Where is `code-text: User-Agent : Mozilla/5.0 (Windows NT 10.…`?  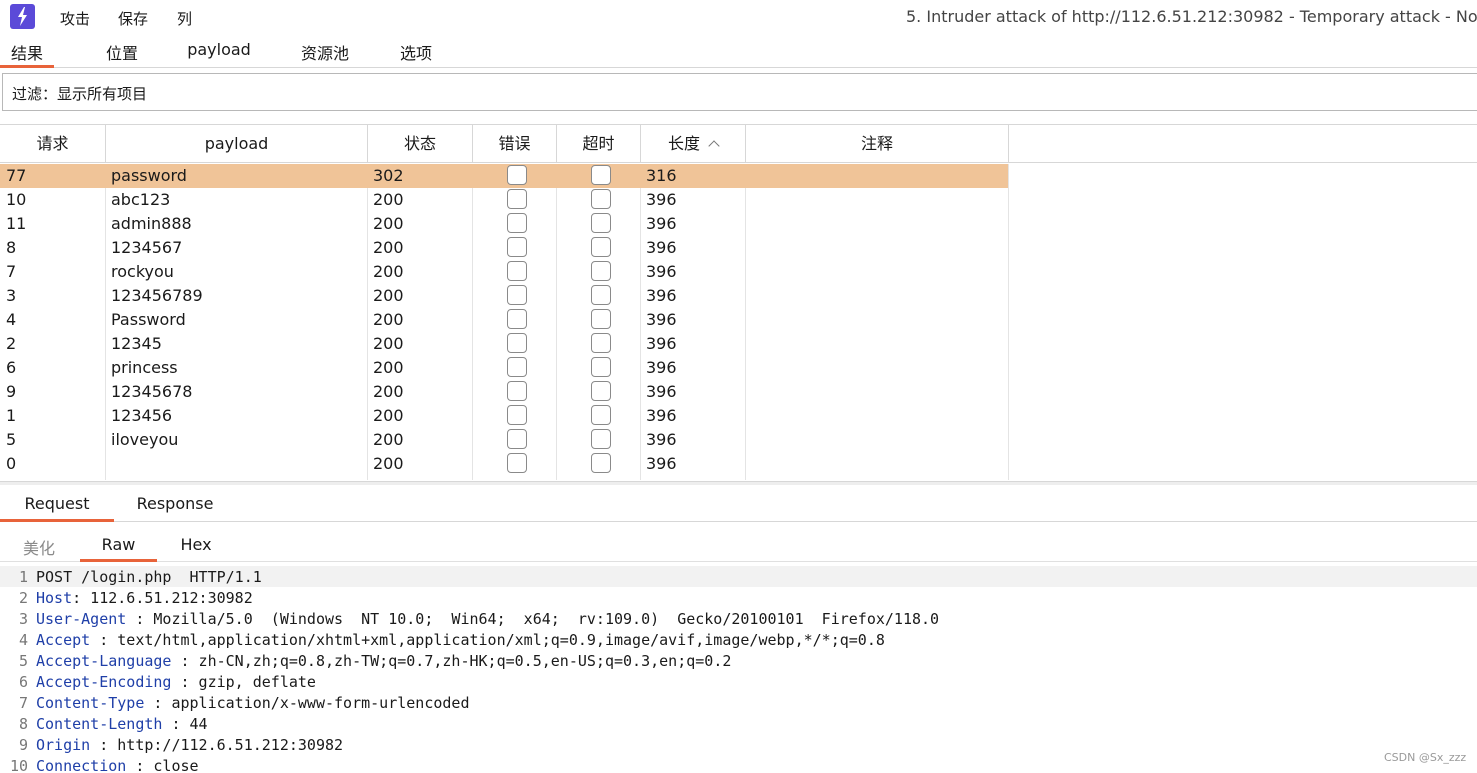 code-text: User-Agent : Mozilla/5.0 (Windows NT 10.… is located at coordinates (487, 619).